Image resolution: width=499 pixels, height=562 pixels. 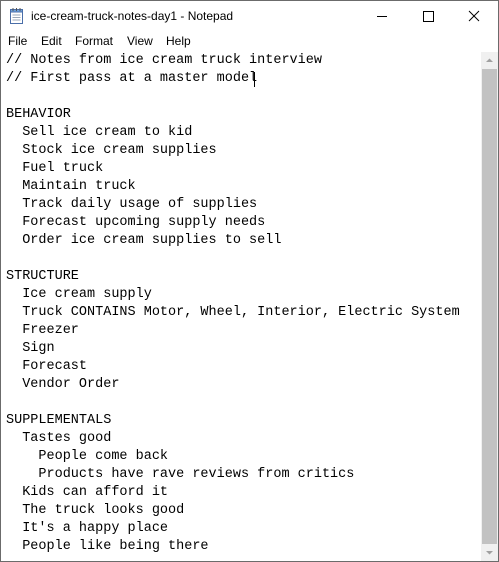 What do you see at coordinates (47, 366) in the screenshot?
I see `editor-line: Forecast` at bounding box center [47, 366].